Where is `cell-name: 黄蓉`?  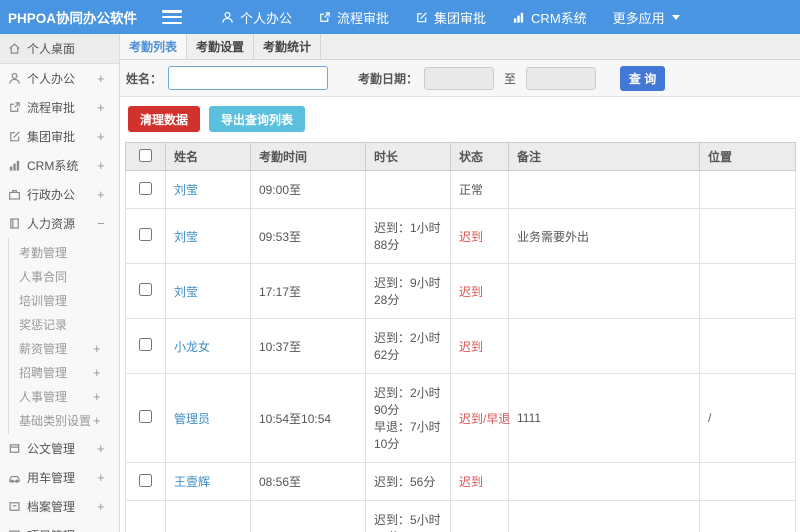
cell-name: 黄蓉 is located at coordinates (208, 516).